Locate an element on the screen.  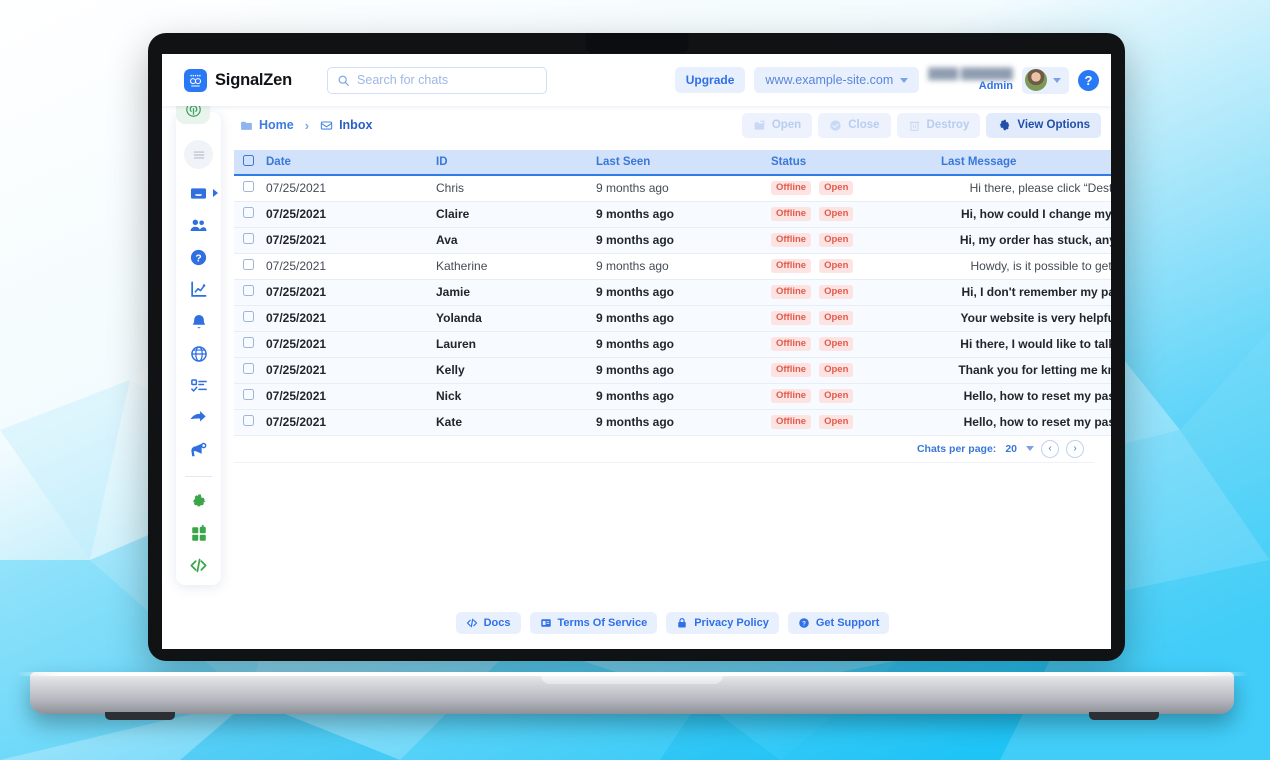
chats-per-page-value: 20 is located at coordinates (1011, 449).